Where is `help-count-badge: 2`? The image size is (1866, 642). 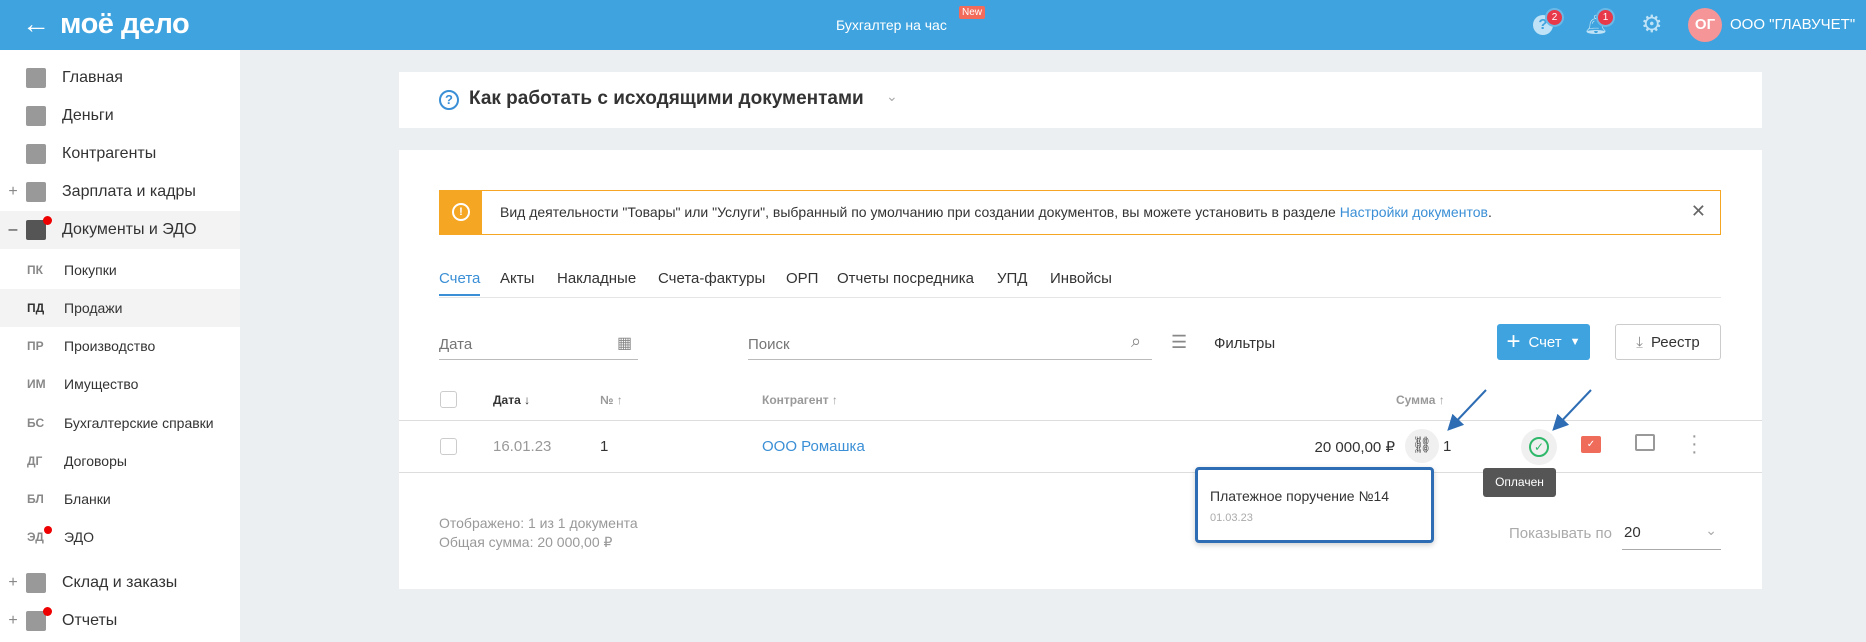 help-count-badge: 2 is located at coordinates (1554, 17).